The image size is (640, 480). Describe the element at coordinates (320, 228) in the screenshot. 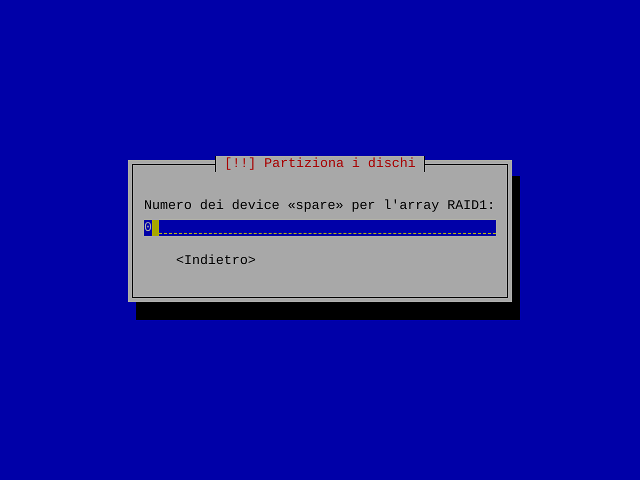

I see `input-field: 0` at that location.